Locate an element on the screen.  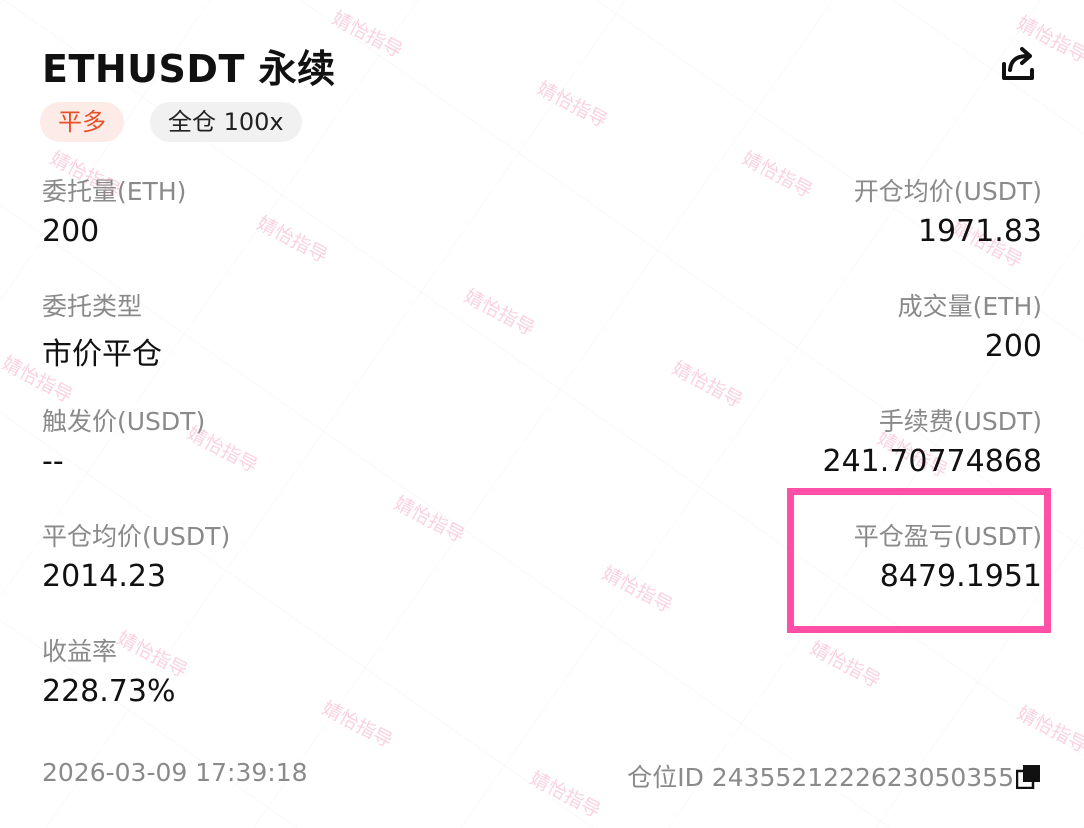
roi-value: 228.73% is located at coordinates (109, 691).